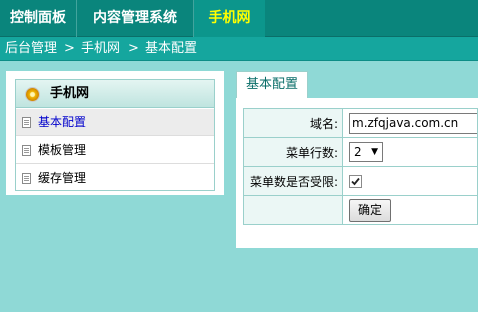 This screenshot has width=478, height=312. I want to click on submit-button: 确定, so click(370, 210).